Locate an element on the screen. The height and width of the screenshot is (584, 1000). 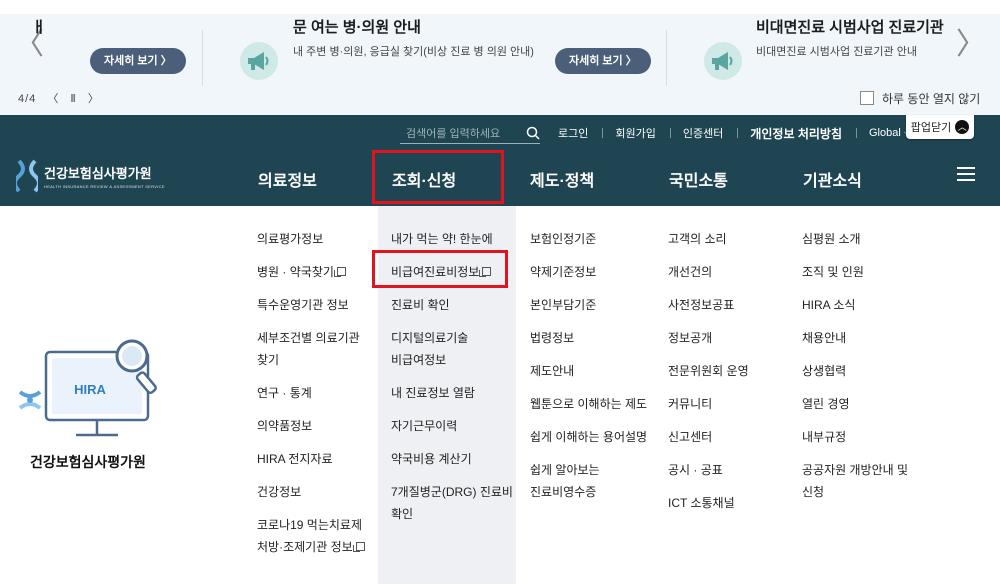
gnb-medical-info: 의료정보 is located at coordinates (287, 179).